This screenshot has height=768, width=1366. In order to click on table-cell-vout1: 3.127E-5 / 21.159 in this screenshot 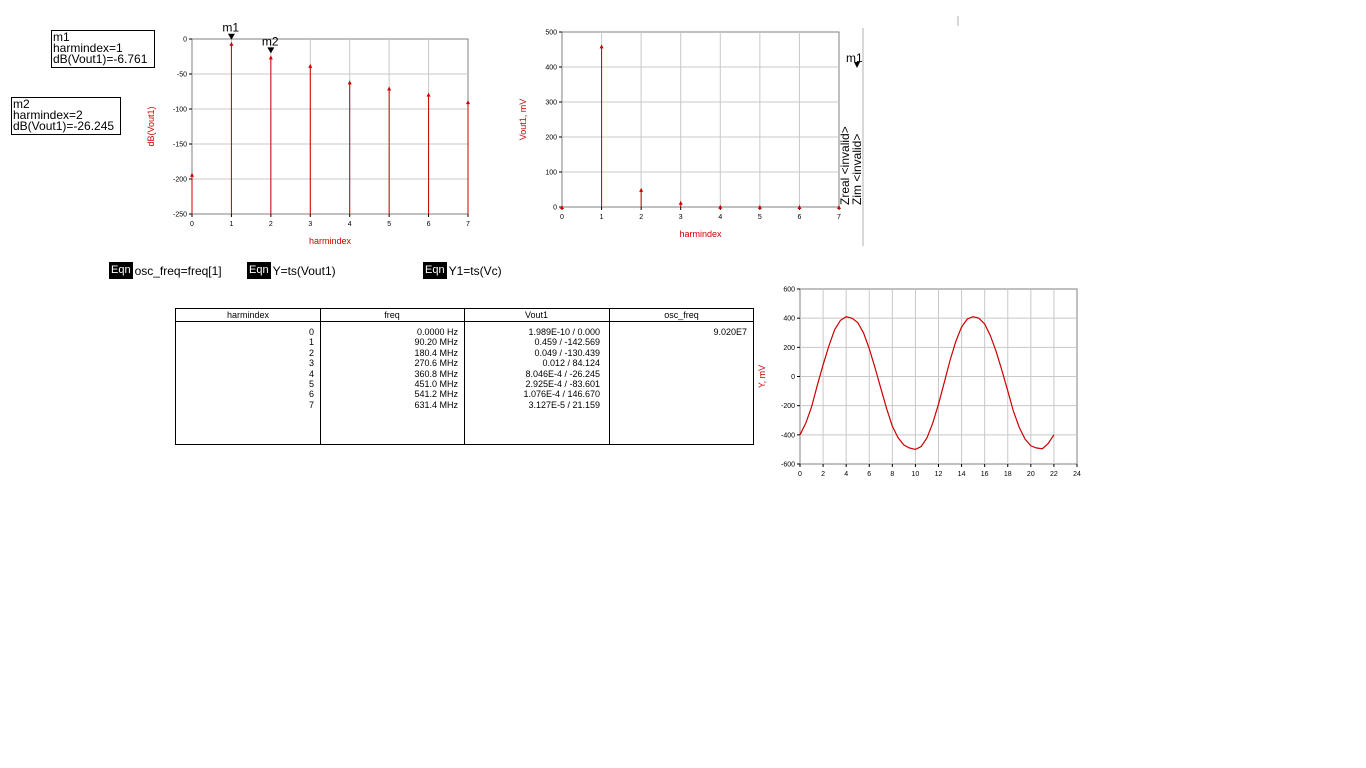, I will do `click(564, 404)`.